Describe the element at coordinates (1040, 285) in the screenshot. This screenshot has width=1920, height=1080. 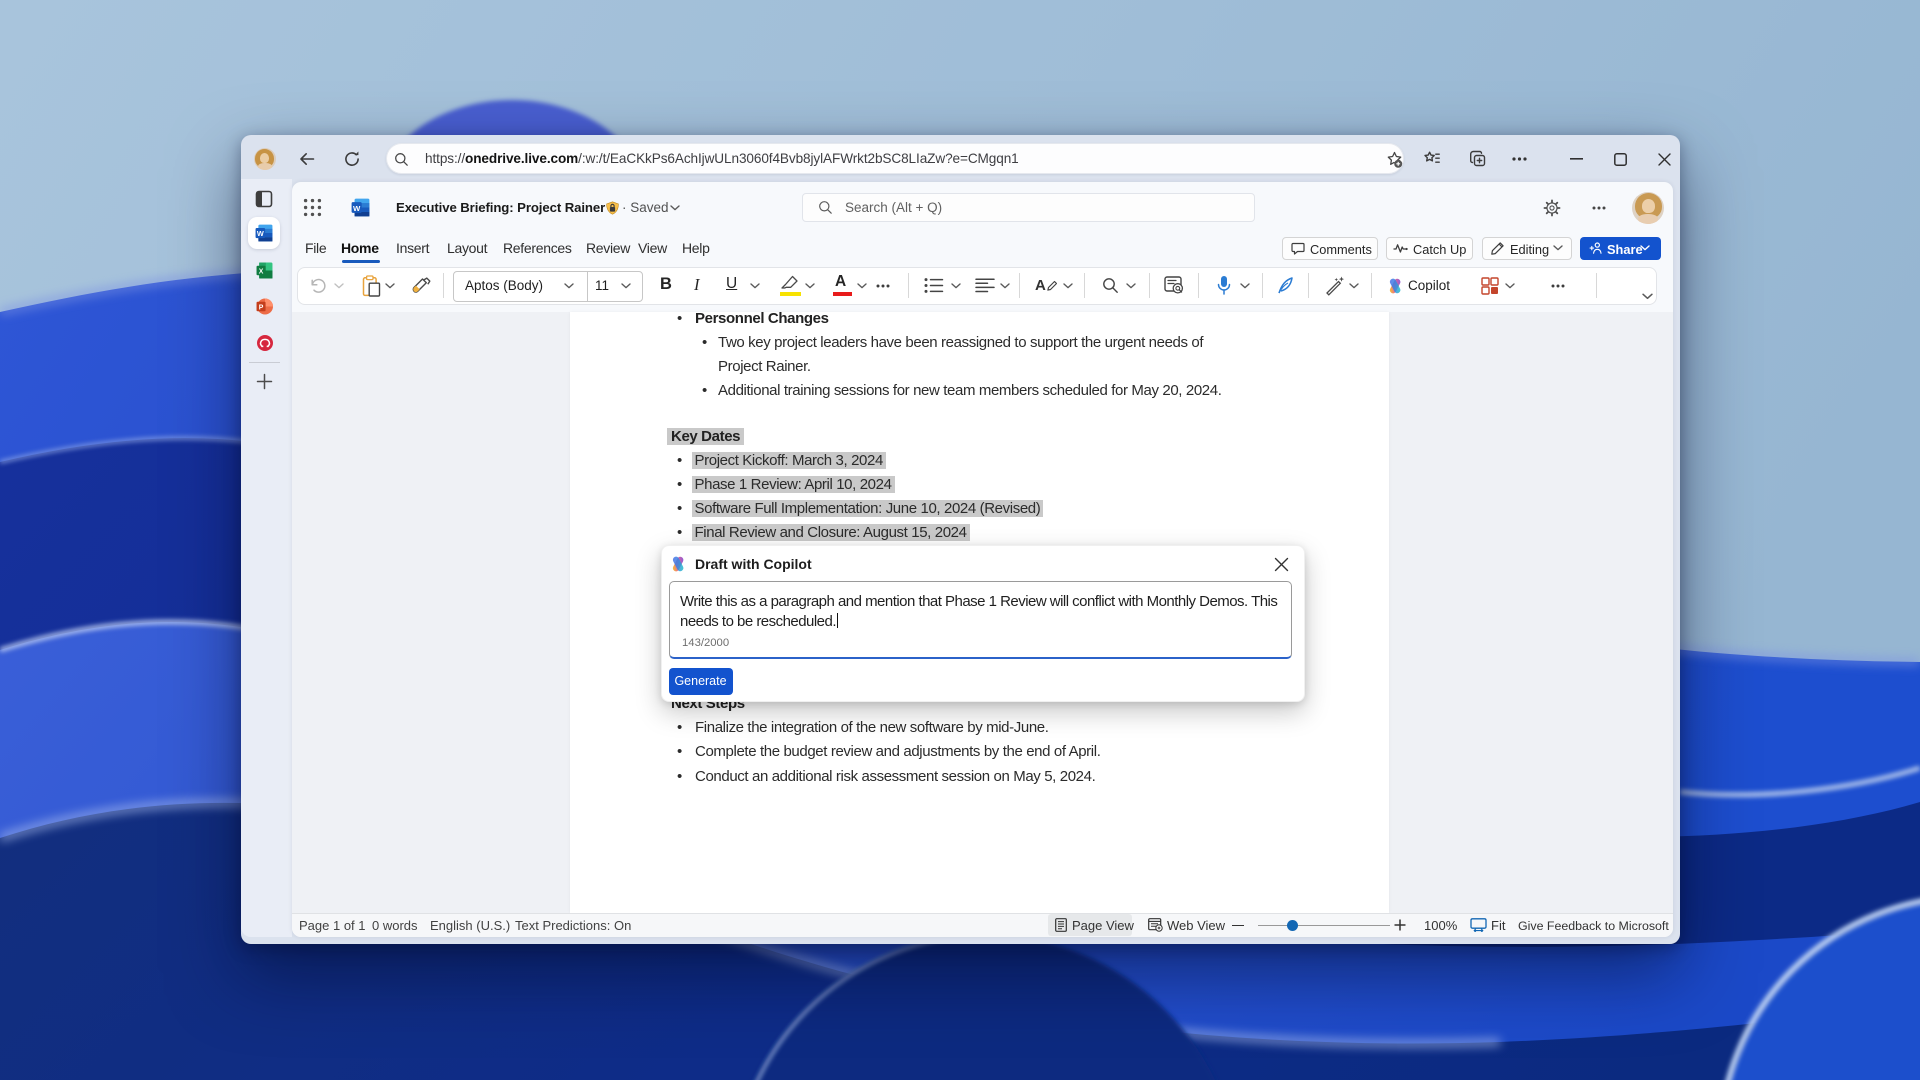
I see `svg-text: A` at that location.